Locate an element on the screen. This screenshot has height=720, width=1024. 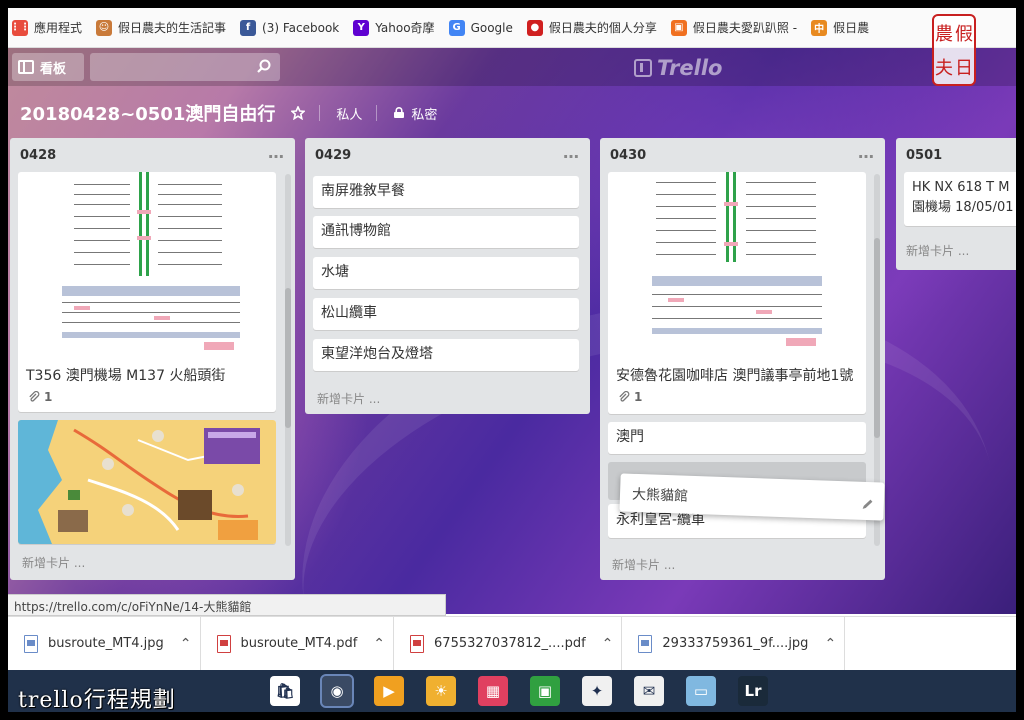
bookmark-label: 假日農夫愛趴趴照 - is located at coordinates (745, 28).